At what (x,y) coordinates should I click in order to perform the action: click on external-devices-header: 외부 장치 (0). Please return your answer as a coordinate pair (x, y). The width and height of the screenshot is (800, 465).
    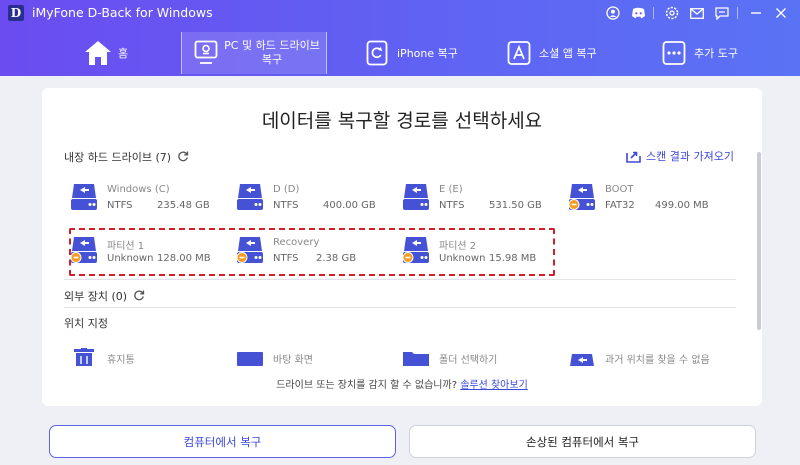
    Looking at the image, I should click on (104, 296).